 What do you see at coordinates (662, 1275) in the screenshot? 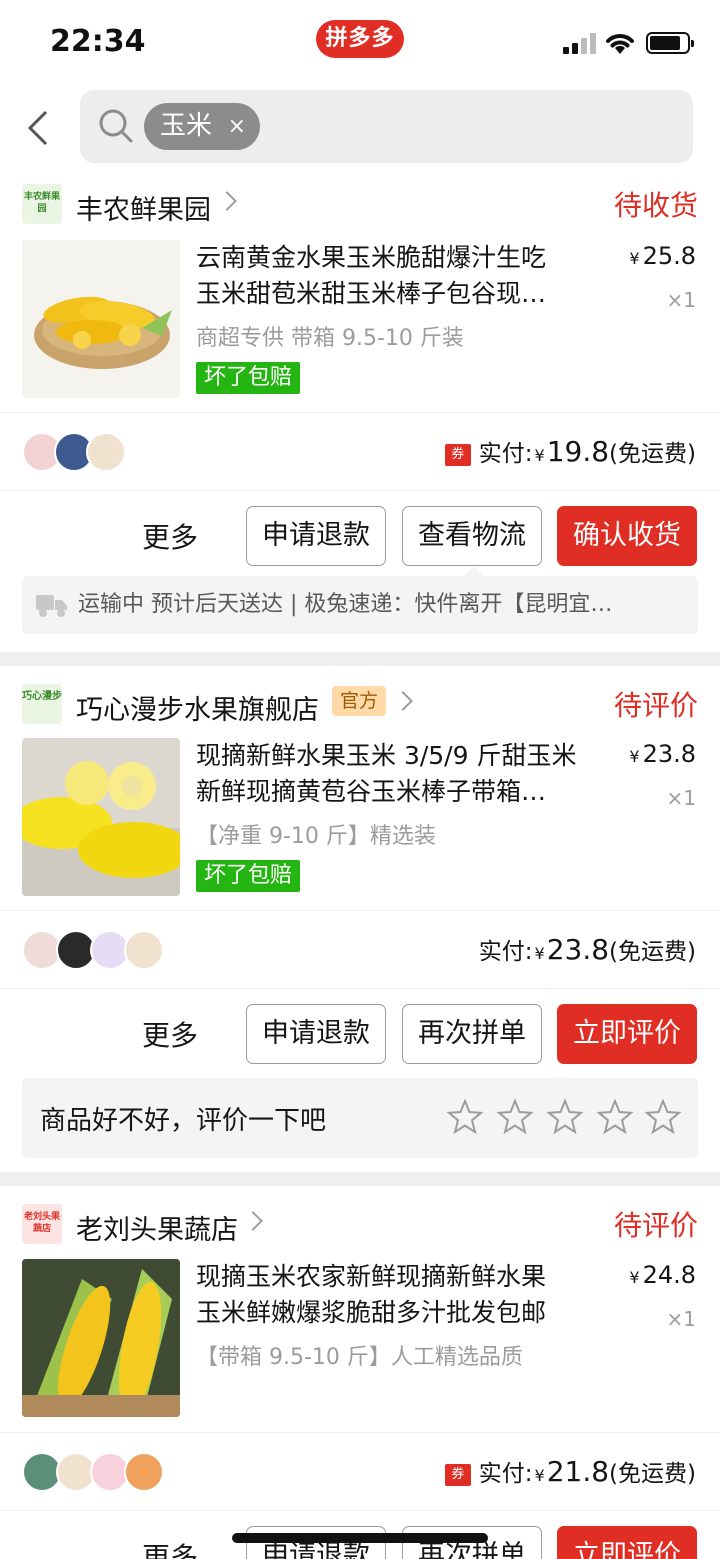
I see `unit-price: ¥24.8` at bounding box center [662, 1275].